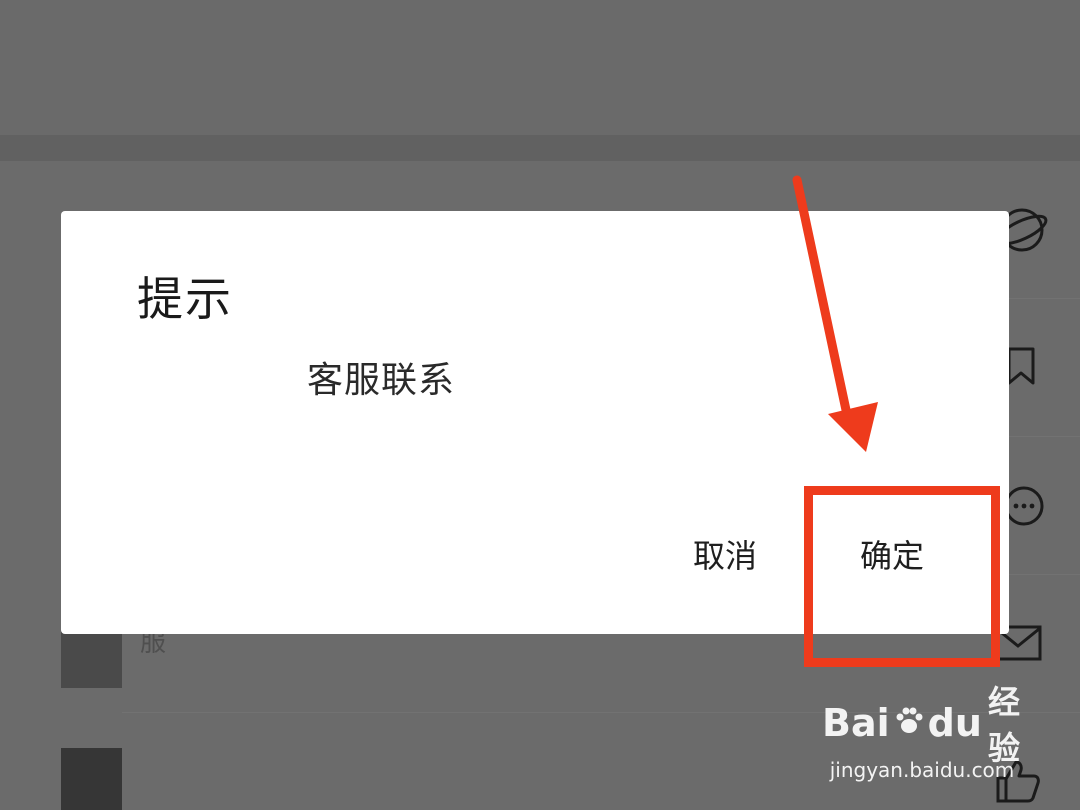 The width and height of the screenshot is (1080, 810). Describe the element at coordinates (954, 723) in the screenshot. I see `watermark-logo-right: du` at that location.